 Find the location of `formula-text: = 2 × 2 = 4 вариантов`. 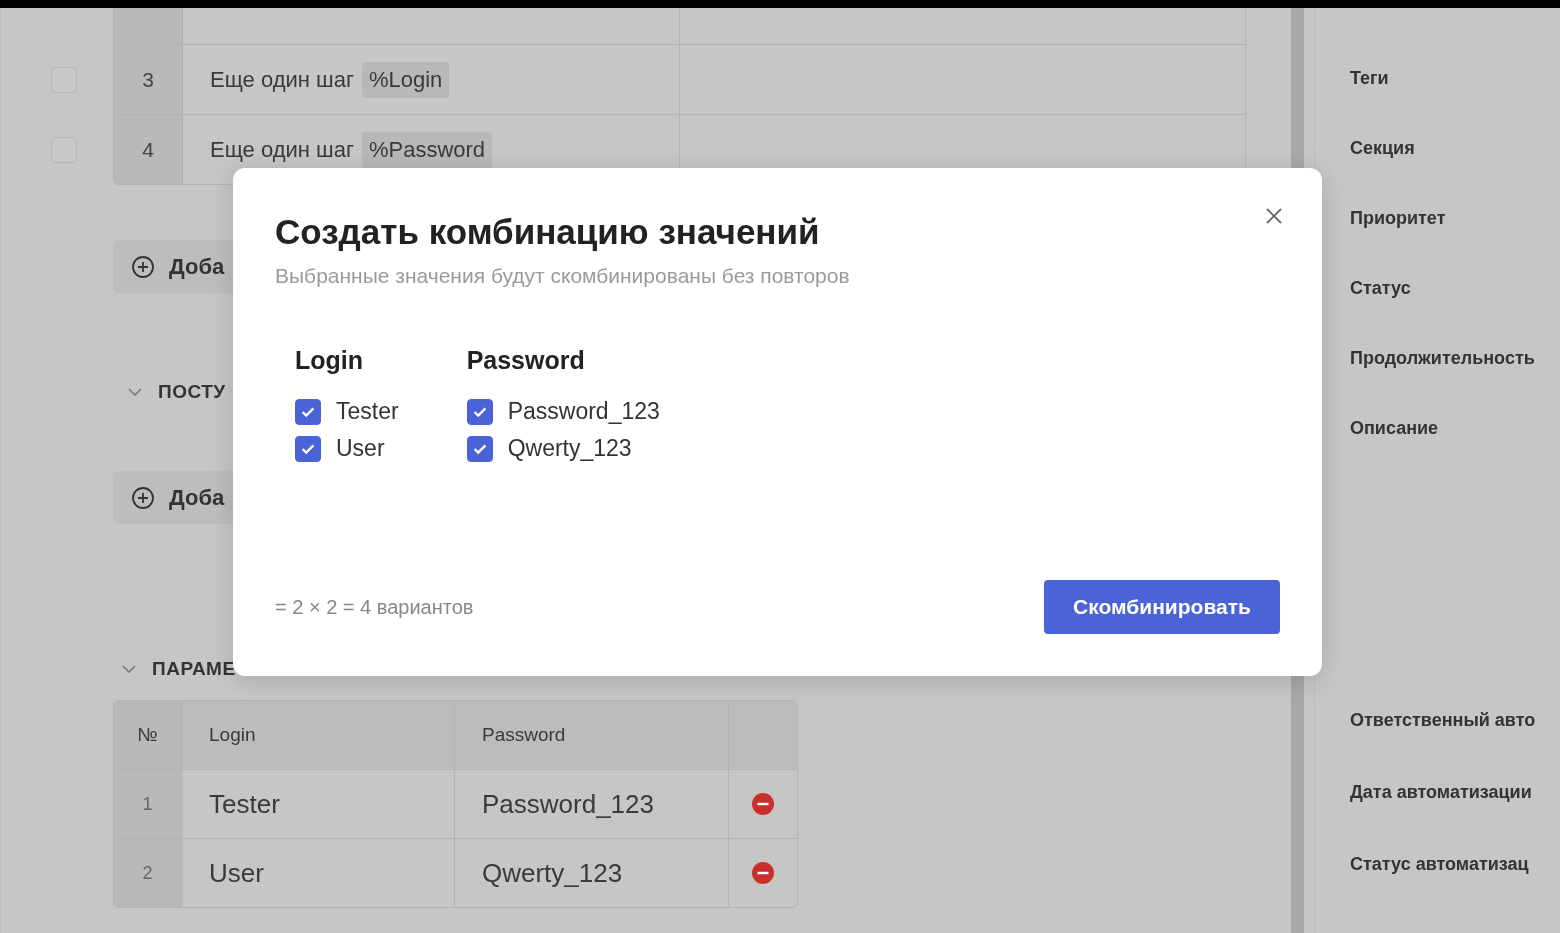

formula-text: = 2 × 2 = 4 вариантов is located at coordinates (374, 607).